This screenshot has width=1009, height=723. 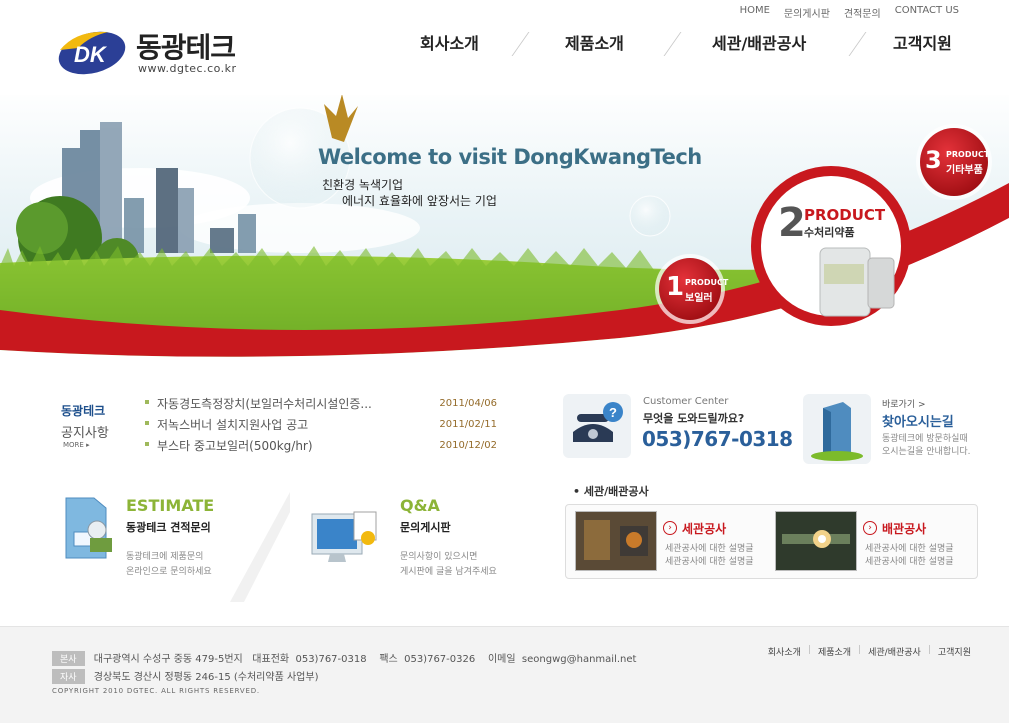 I want to click on brand-name: 동광테크, so click(x=186, y=47).